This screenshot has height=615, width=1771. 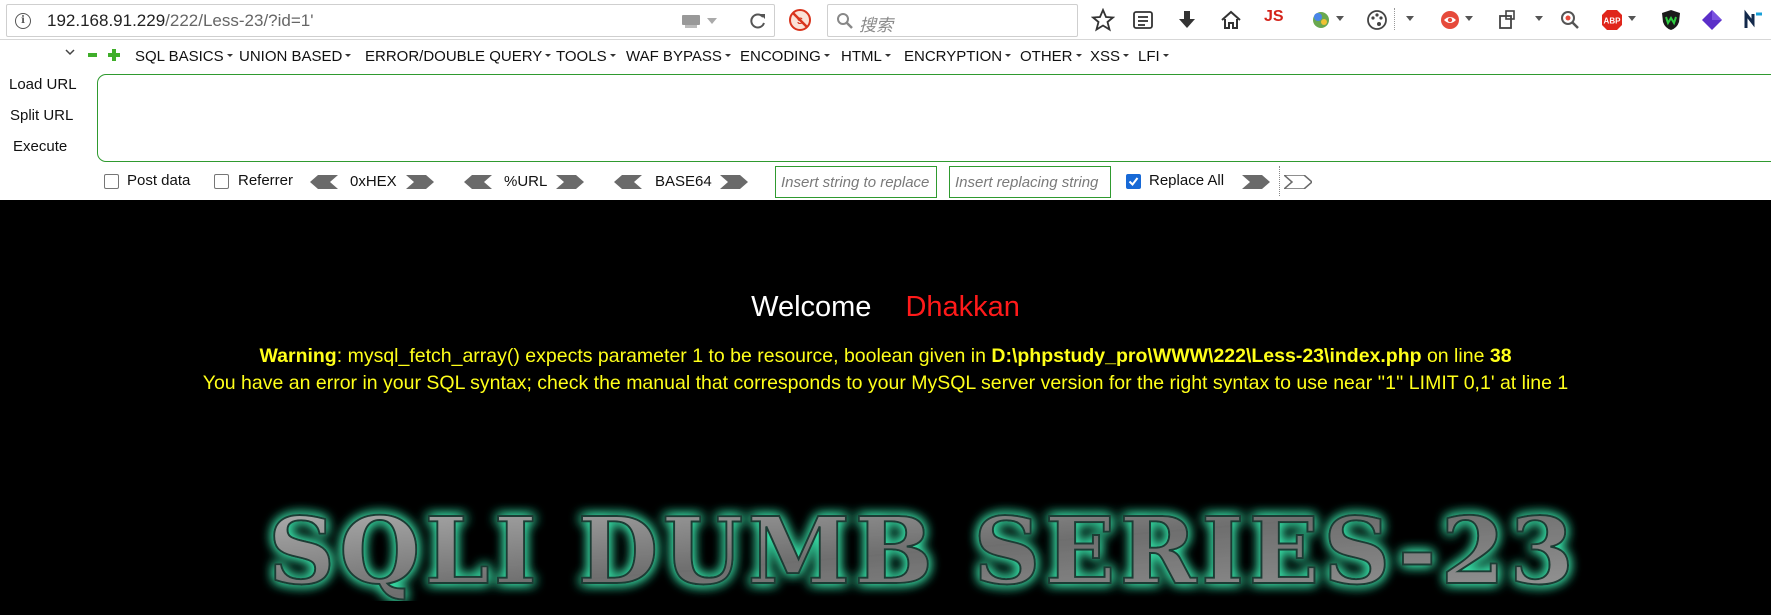 I want to click on toolbar-separator, so click(x=1395, y=19).